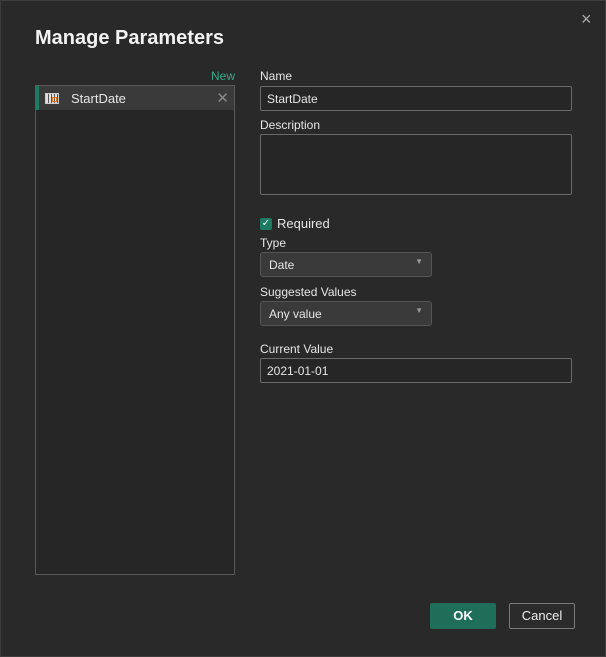 The image size is (606, 657). Describe the element at coordinates (586, 19) in the screenshot. I see `close-icon: ×` at that location.